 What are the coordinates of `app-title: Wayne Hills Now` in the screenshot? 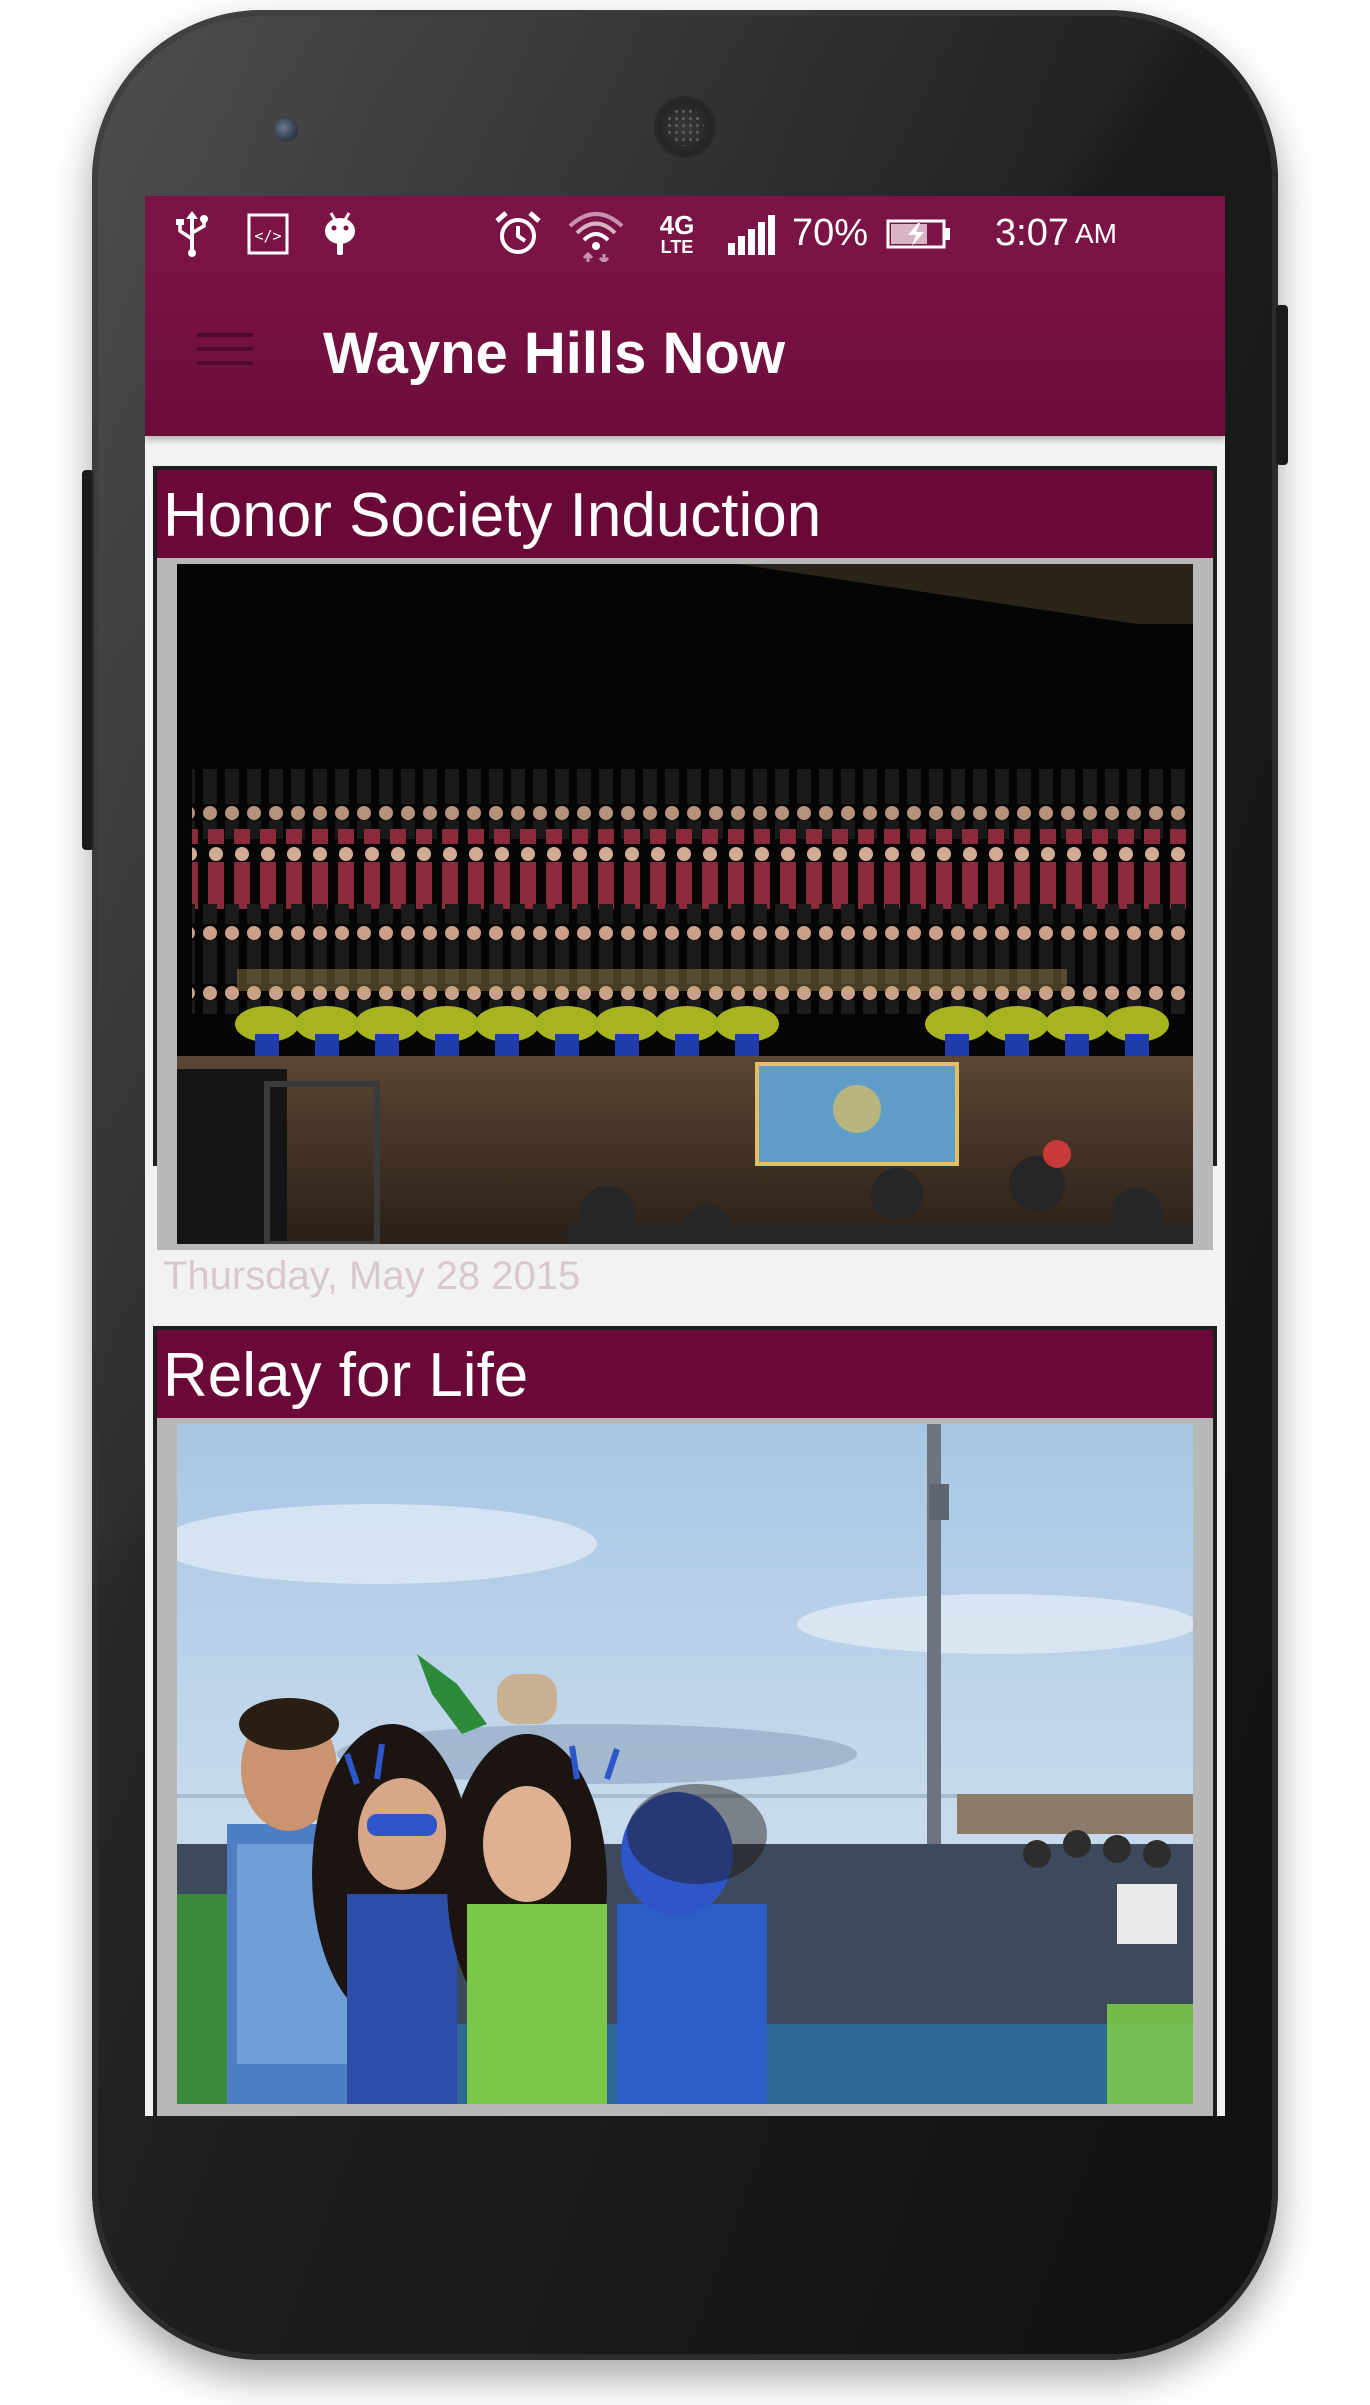 It's located at (554, 353).